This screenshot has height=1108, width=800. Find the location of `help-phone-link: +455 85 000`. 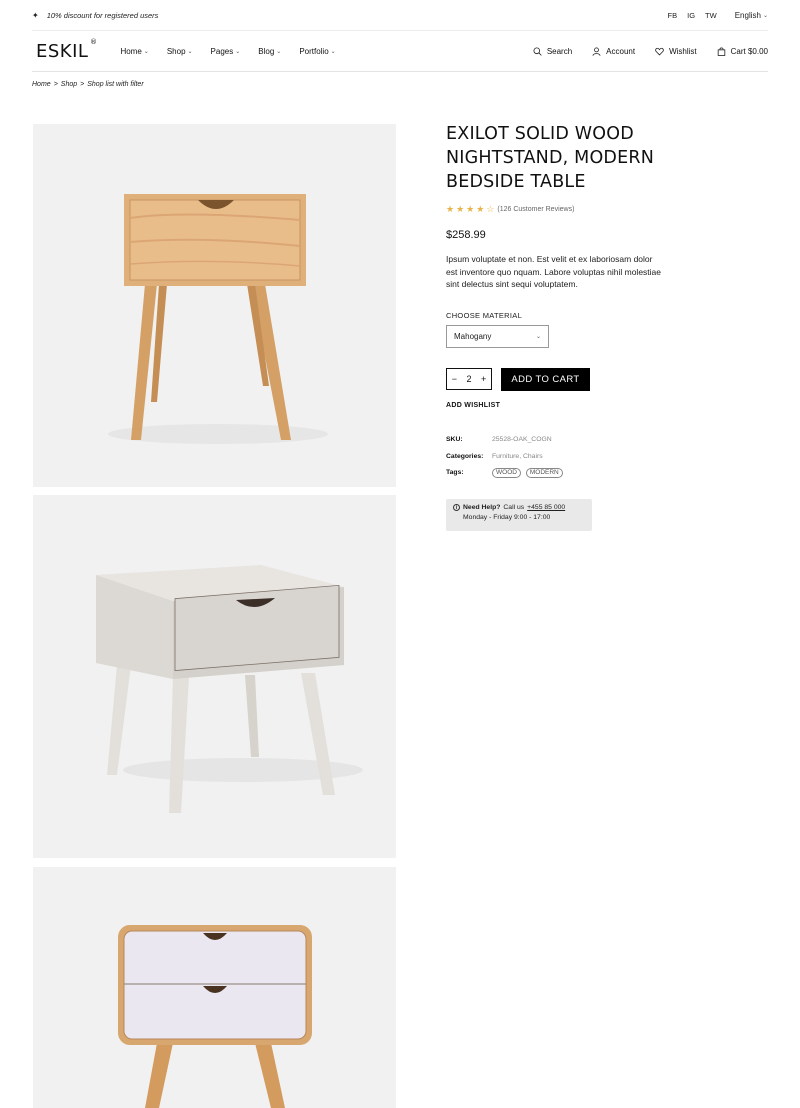

help-phone-link: +455 85 000 is located at coordinates (546, 507).